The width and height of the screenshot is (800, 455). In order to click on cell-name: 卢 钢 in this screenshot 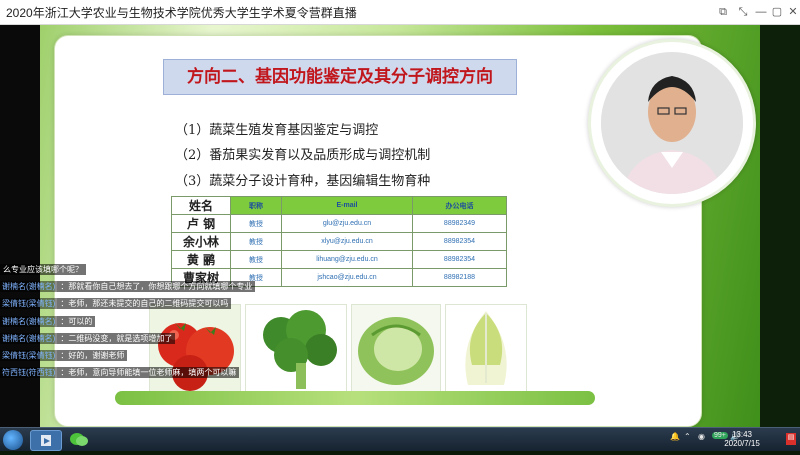, I will do `click(201, 223)`.